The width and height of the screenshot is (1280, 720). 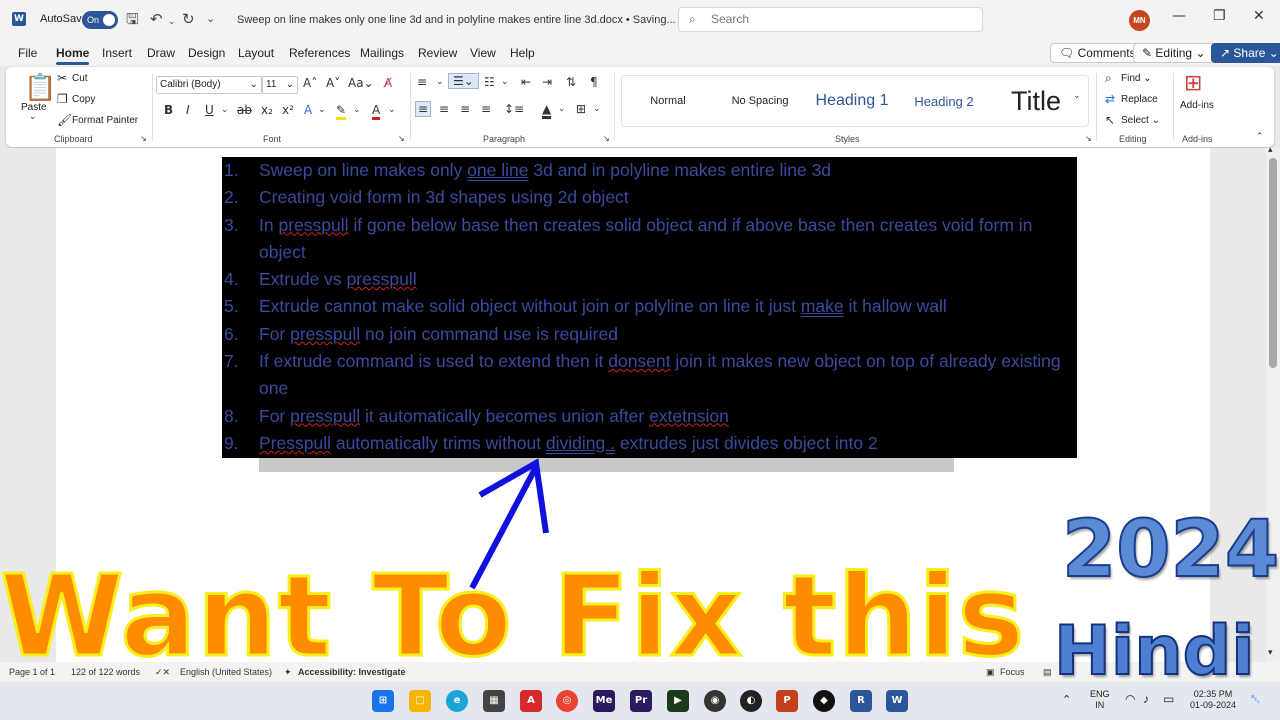 What do you see at coordinates (1197, 105) in the screenshot?
I see `add-ins-button: Add-ins` at bounding box center [1197, 105].